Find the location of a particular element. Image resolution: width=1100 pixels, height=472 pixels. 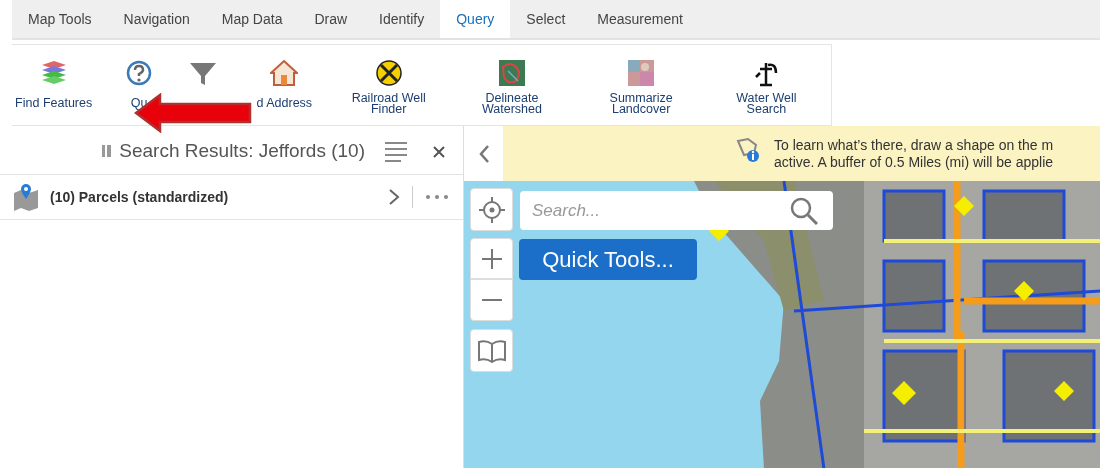

chevron-left-icon is located at coordinates (483, 153).